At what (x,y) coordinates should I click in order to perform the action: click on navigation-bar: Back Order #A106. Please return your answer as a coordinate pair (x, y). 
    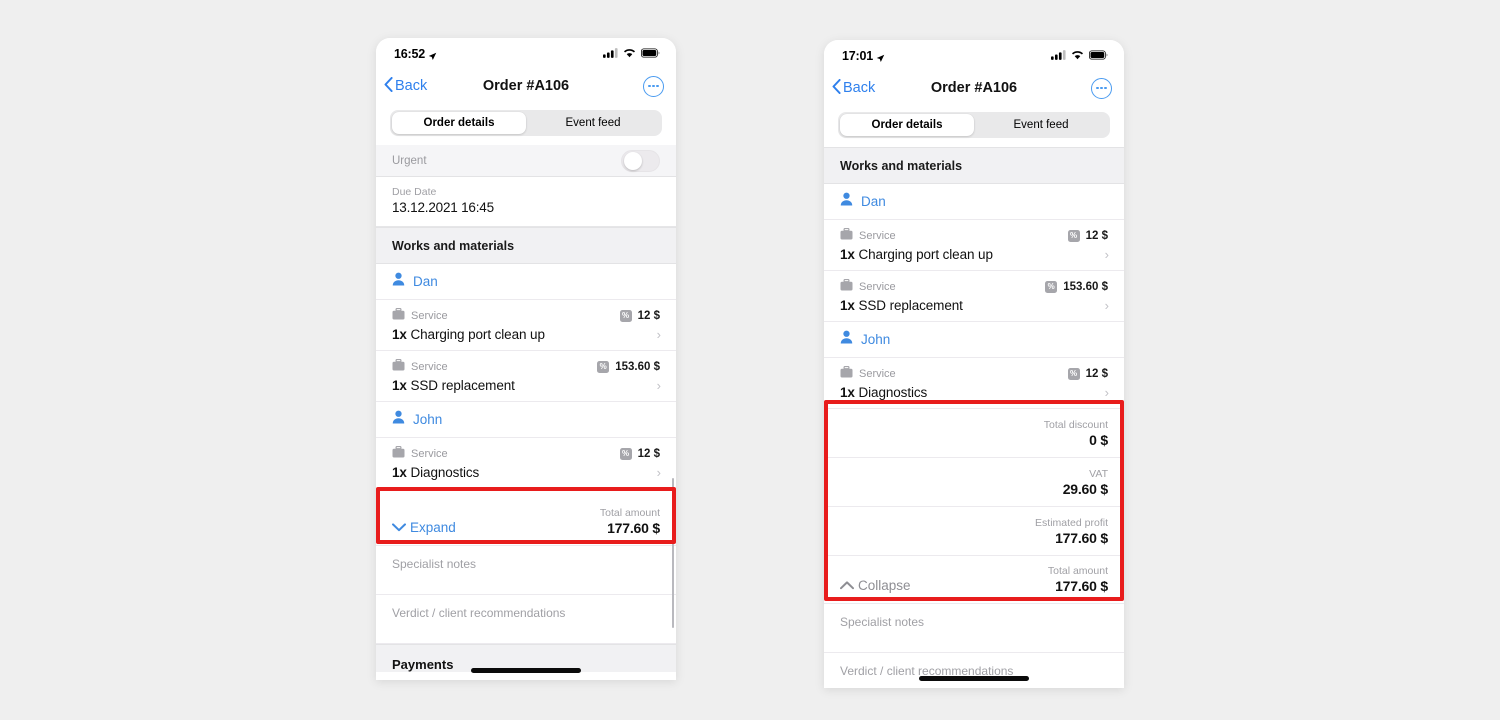
    Looking at the image, I should click on (526, 86).